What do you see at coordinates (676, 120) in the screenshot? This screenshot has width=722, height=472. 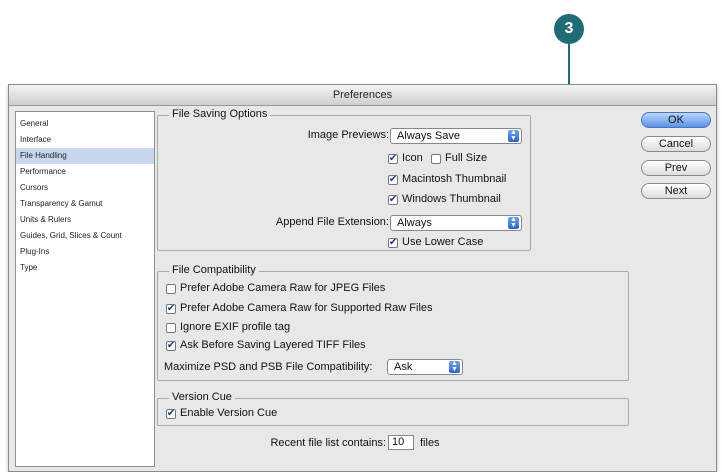 I see `ok-button: OK` at bounding box center [676, 120].